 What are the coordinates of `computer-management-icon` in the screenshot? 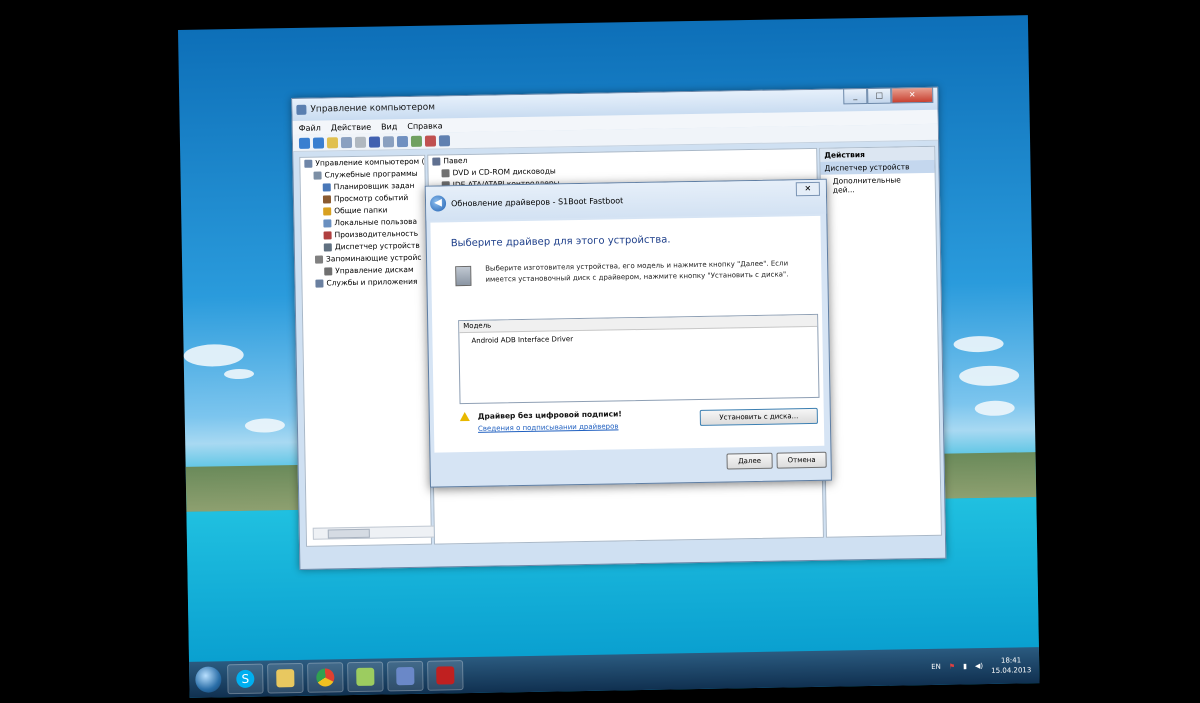 It's located at (301, 109).